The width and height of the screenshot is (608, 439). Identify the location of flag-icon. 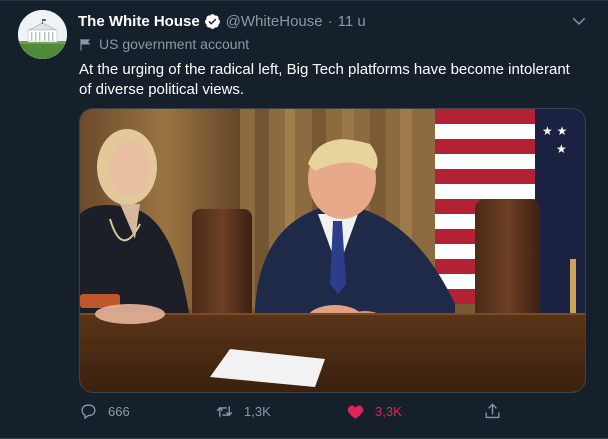
(85, 44).